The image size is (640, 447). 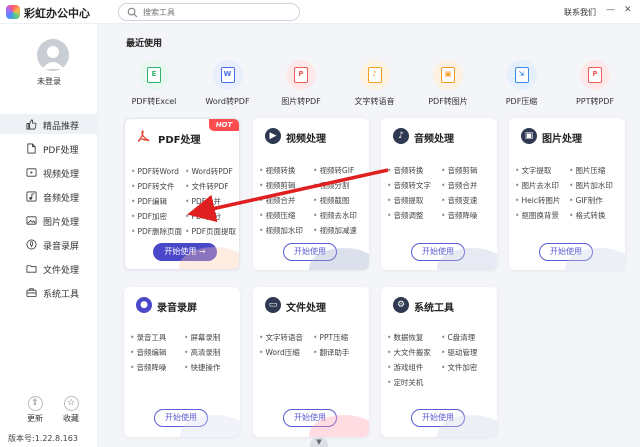 I want to click on minimize-icon: —, so click(x=610, y=10).